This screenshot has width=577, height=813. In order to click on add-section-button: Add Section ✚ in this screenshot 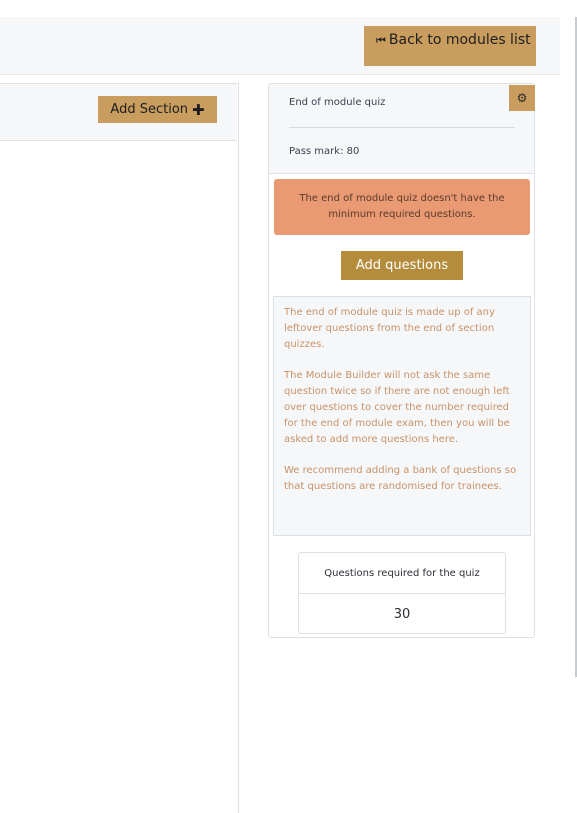, I will do `click(157, 109)`.